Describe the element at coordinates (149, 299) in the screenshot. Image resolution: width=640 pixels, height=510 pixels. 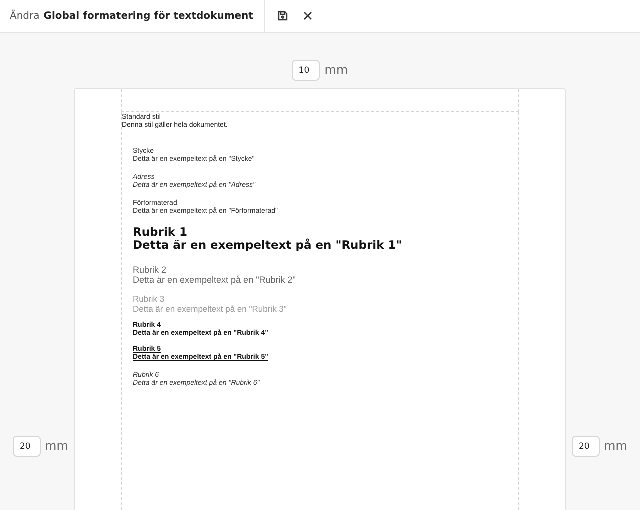
I see `style-name: Rubrik 3` at that location.